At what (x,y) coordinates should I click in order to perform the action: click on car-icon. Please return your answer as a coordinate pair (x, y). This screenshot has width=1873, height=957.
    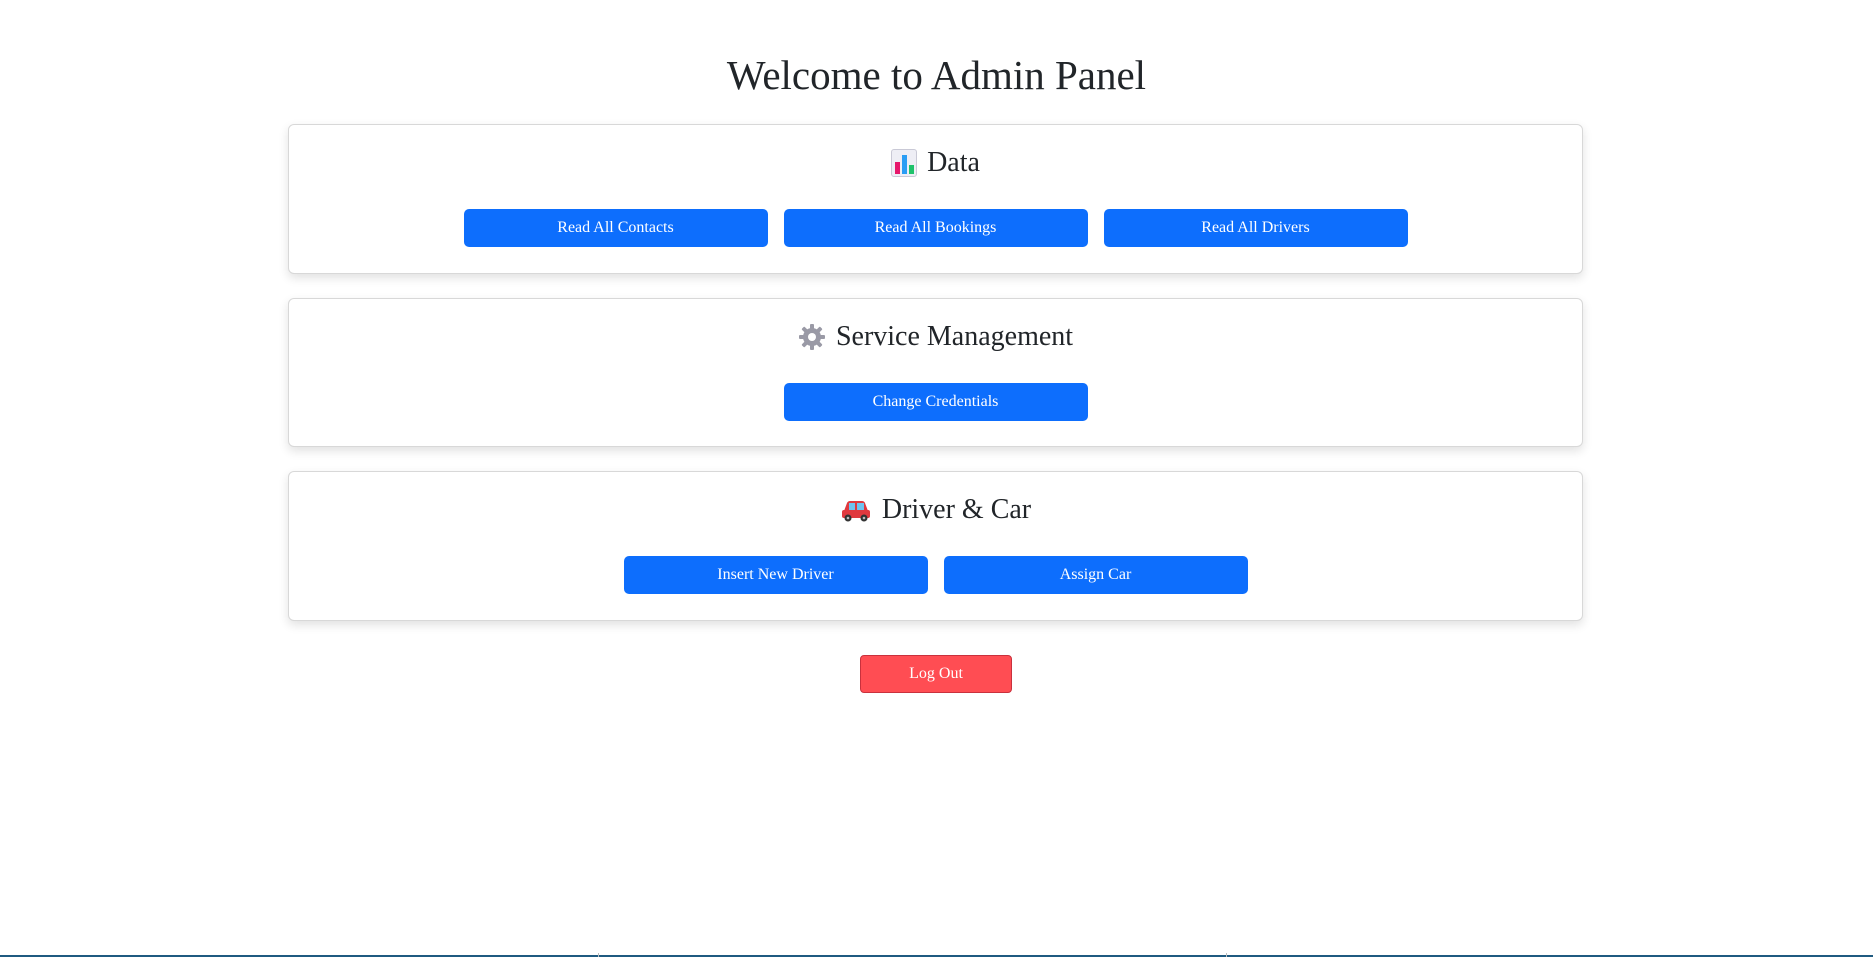
    Looking at the image, I should click on (856, 510).